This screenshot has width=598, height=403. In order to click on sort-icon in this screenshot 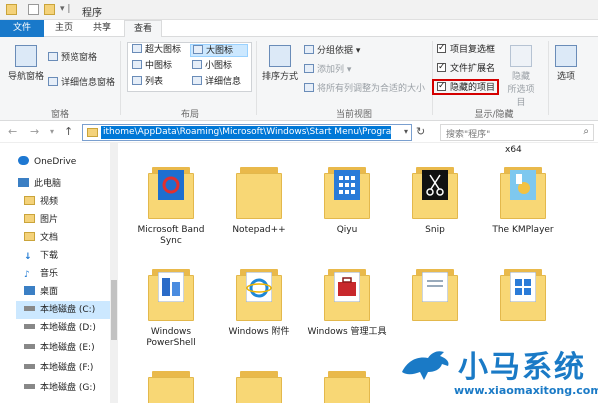, I will do `click(280, 56)`.